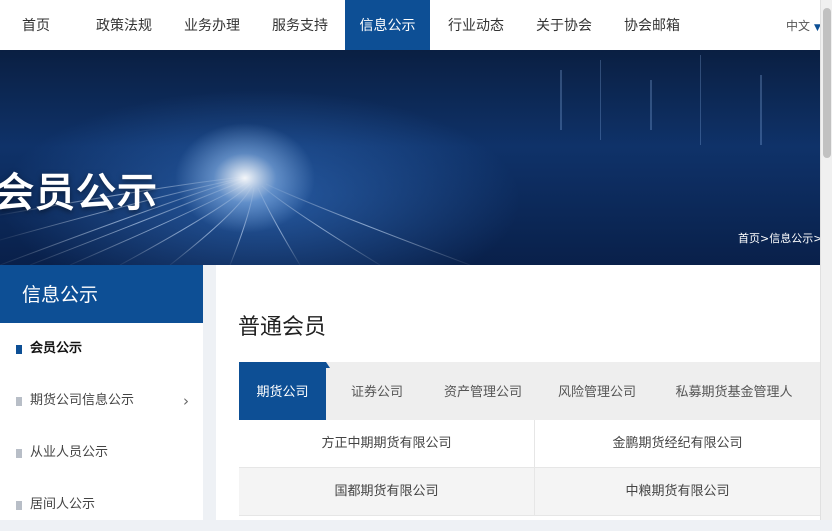 This screenshot has width=832, height=531. Describe the element at coordinates (282, 327) in the screenshot. I see `page-title: 普通会员` at that location.